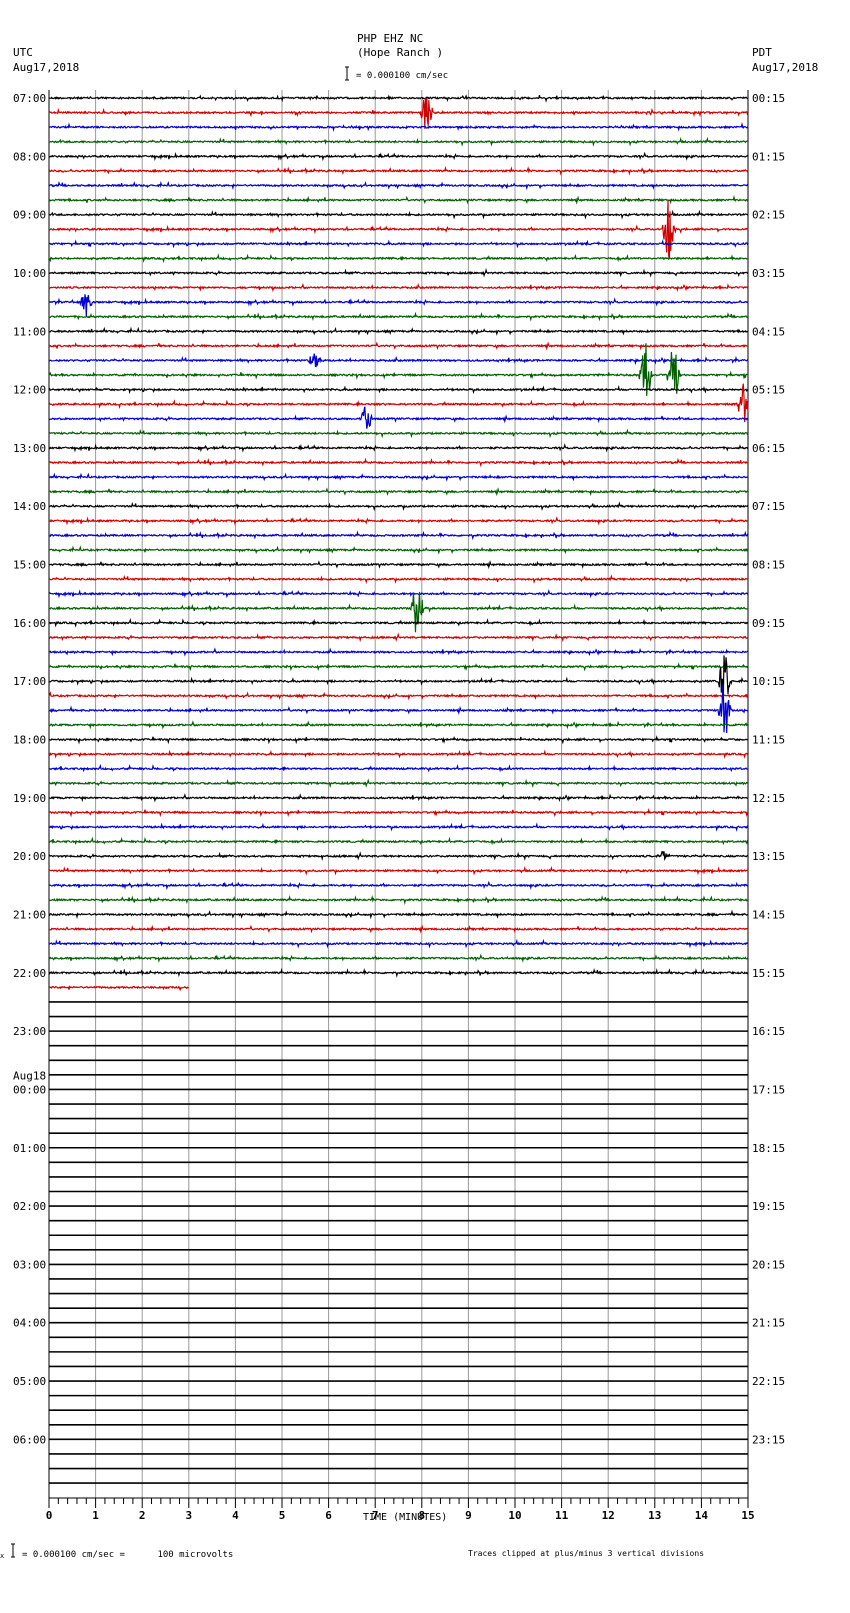  What do you see at coordinates (29, 1323) in the screenshot?
I see `utc-hour-label: 04:00` at bounding box center [29, 1323].